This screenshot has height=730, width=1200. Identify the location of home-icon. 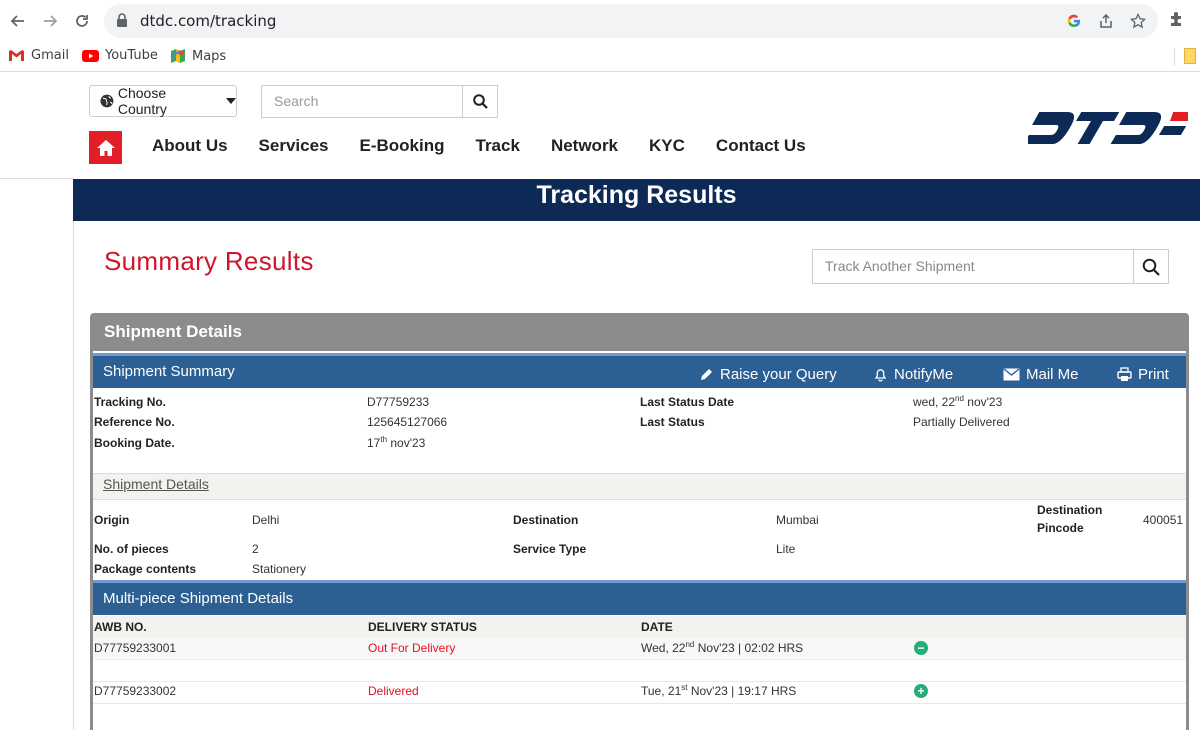
(105, 147).